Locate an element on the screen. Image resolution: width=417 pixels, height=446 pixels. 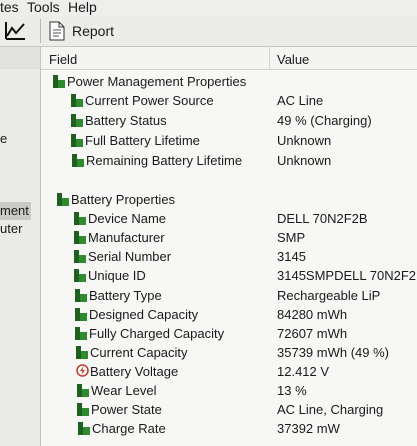
menu-item-partial: tes is located at coordinates (9, 7).